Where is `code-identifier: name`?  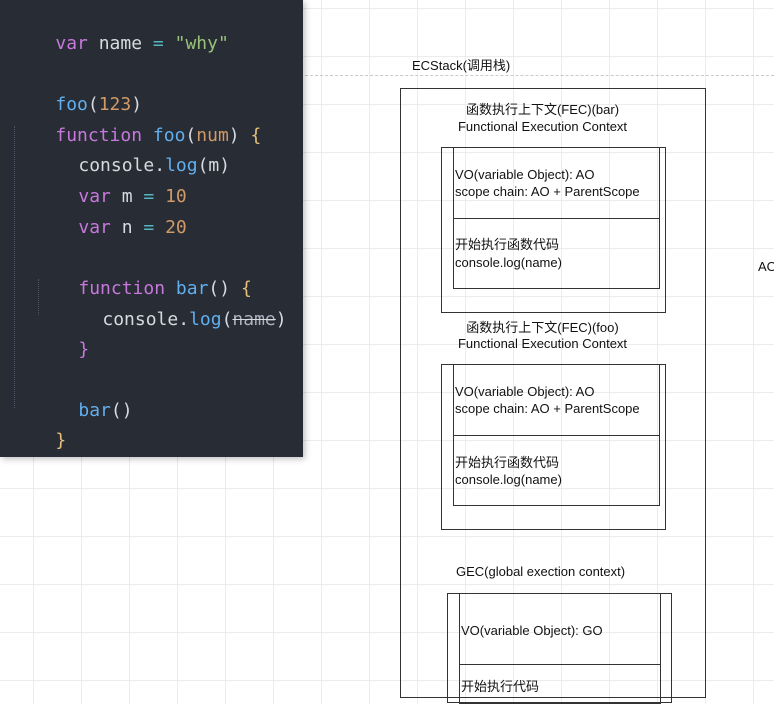 code-identifier: name is located at coordinates (120, 43).